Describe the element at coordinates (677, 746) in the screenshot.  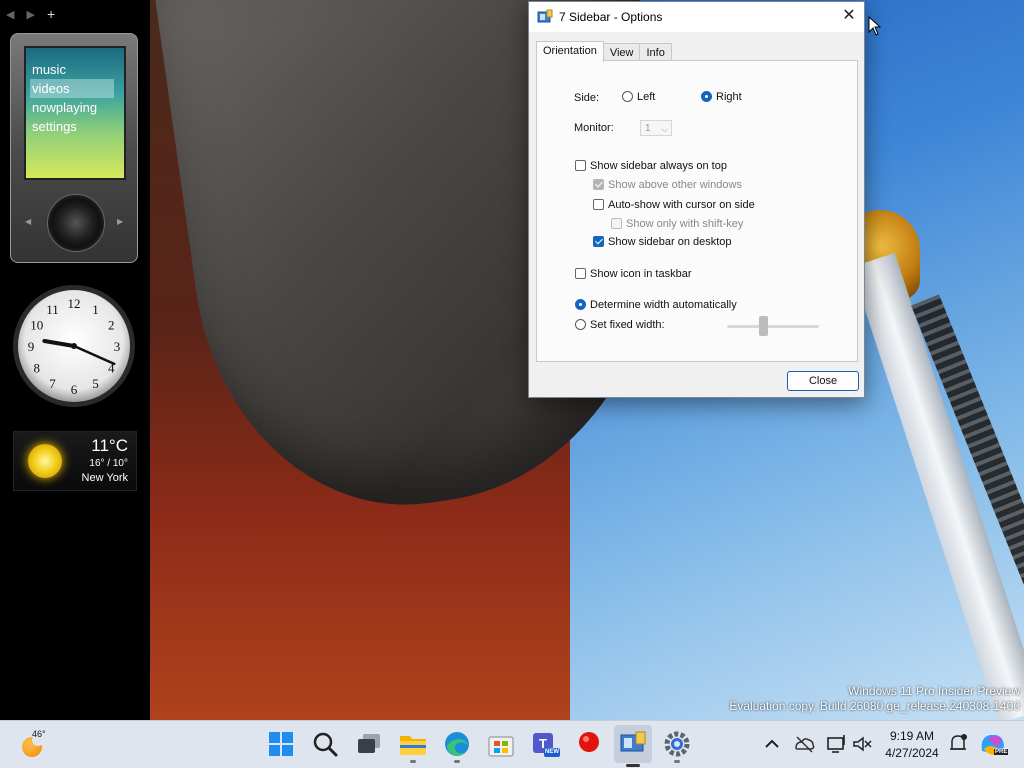
I see `settings-icon` at that location.